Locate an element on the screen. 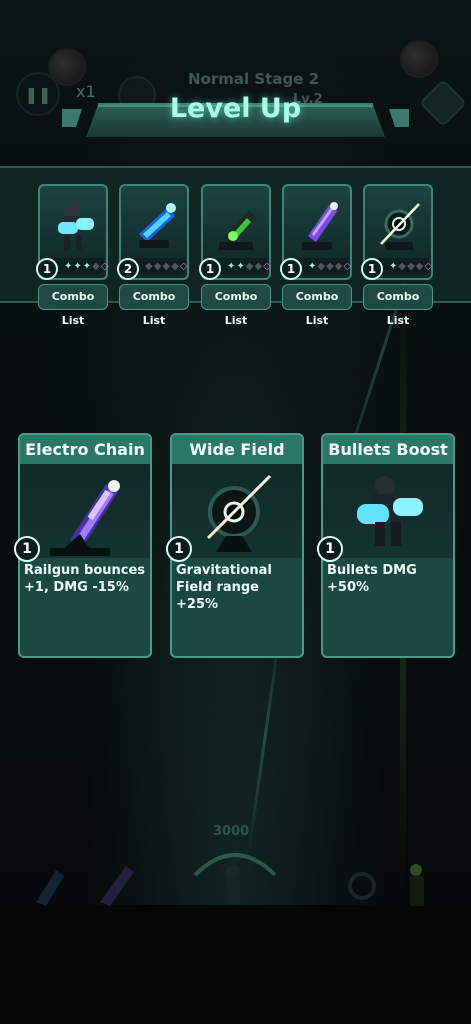 Image resolution: width=471 pixels, height=1024 pixels. background-score: 3000 is located at coordinates (231, 831).